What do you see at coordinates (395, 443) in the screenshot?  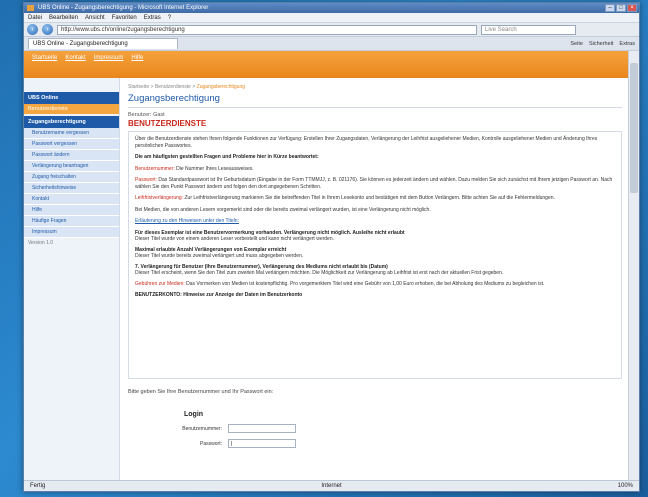 I see `password-row: Passwort:` at bounding box center [395, 443].